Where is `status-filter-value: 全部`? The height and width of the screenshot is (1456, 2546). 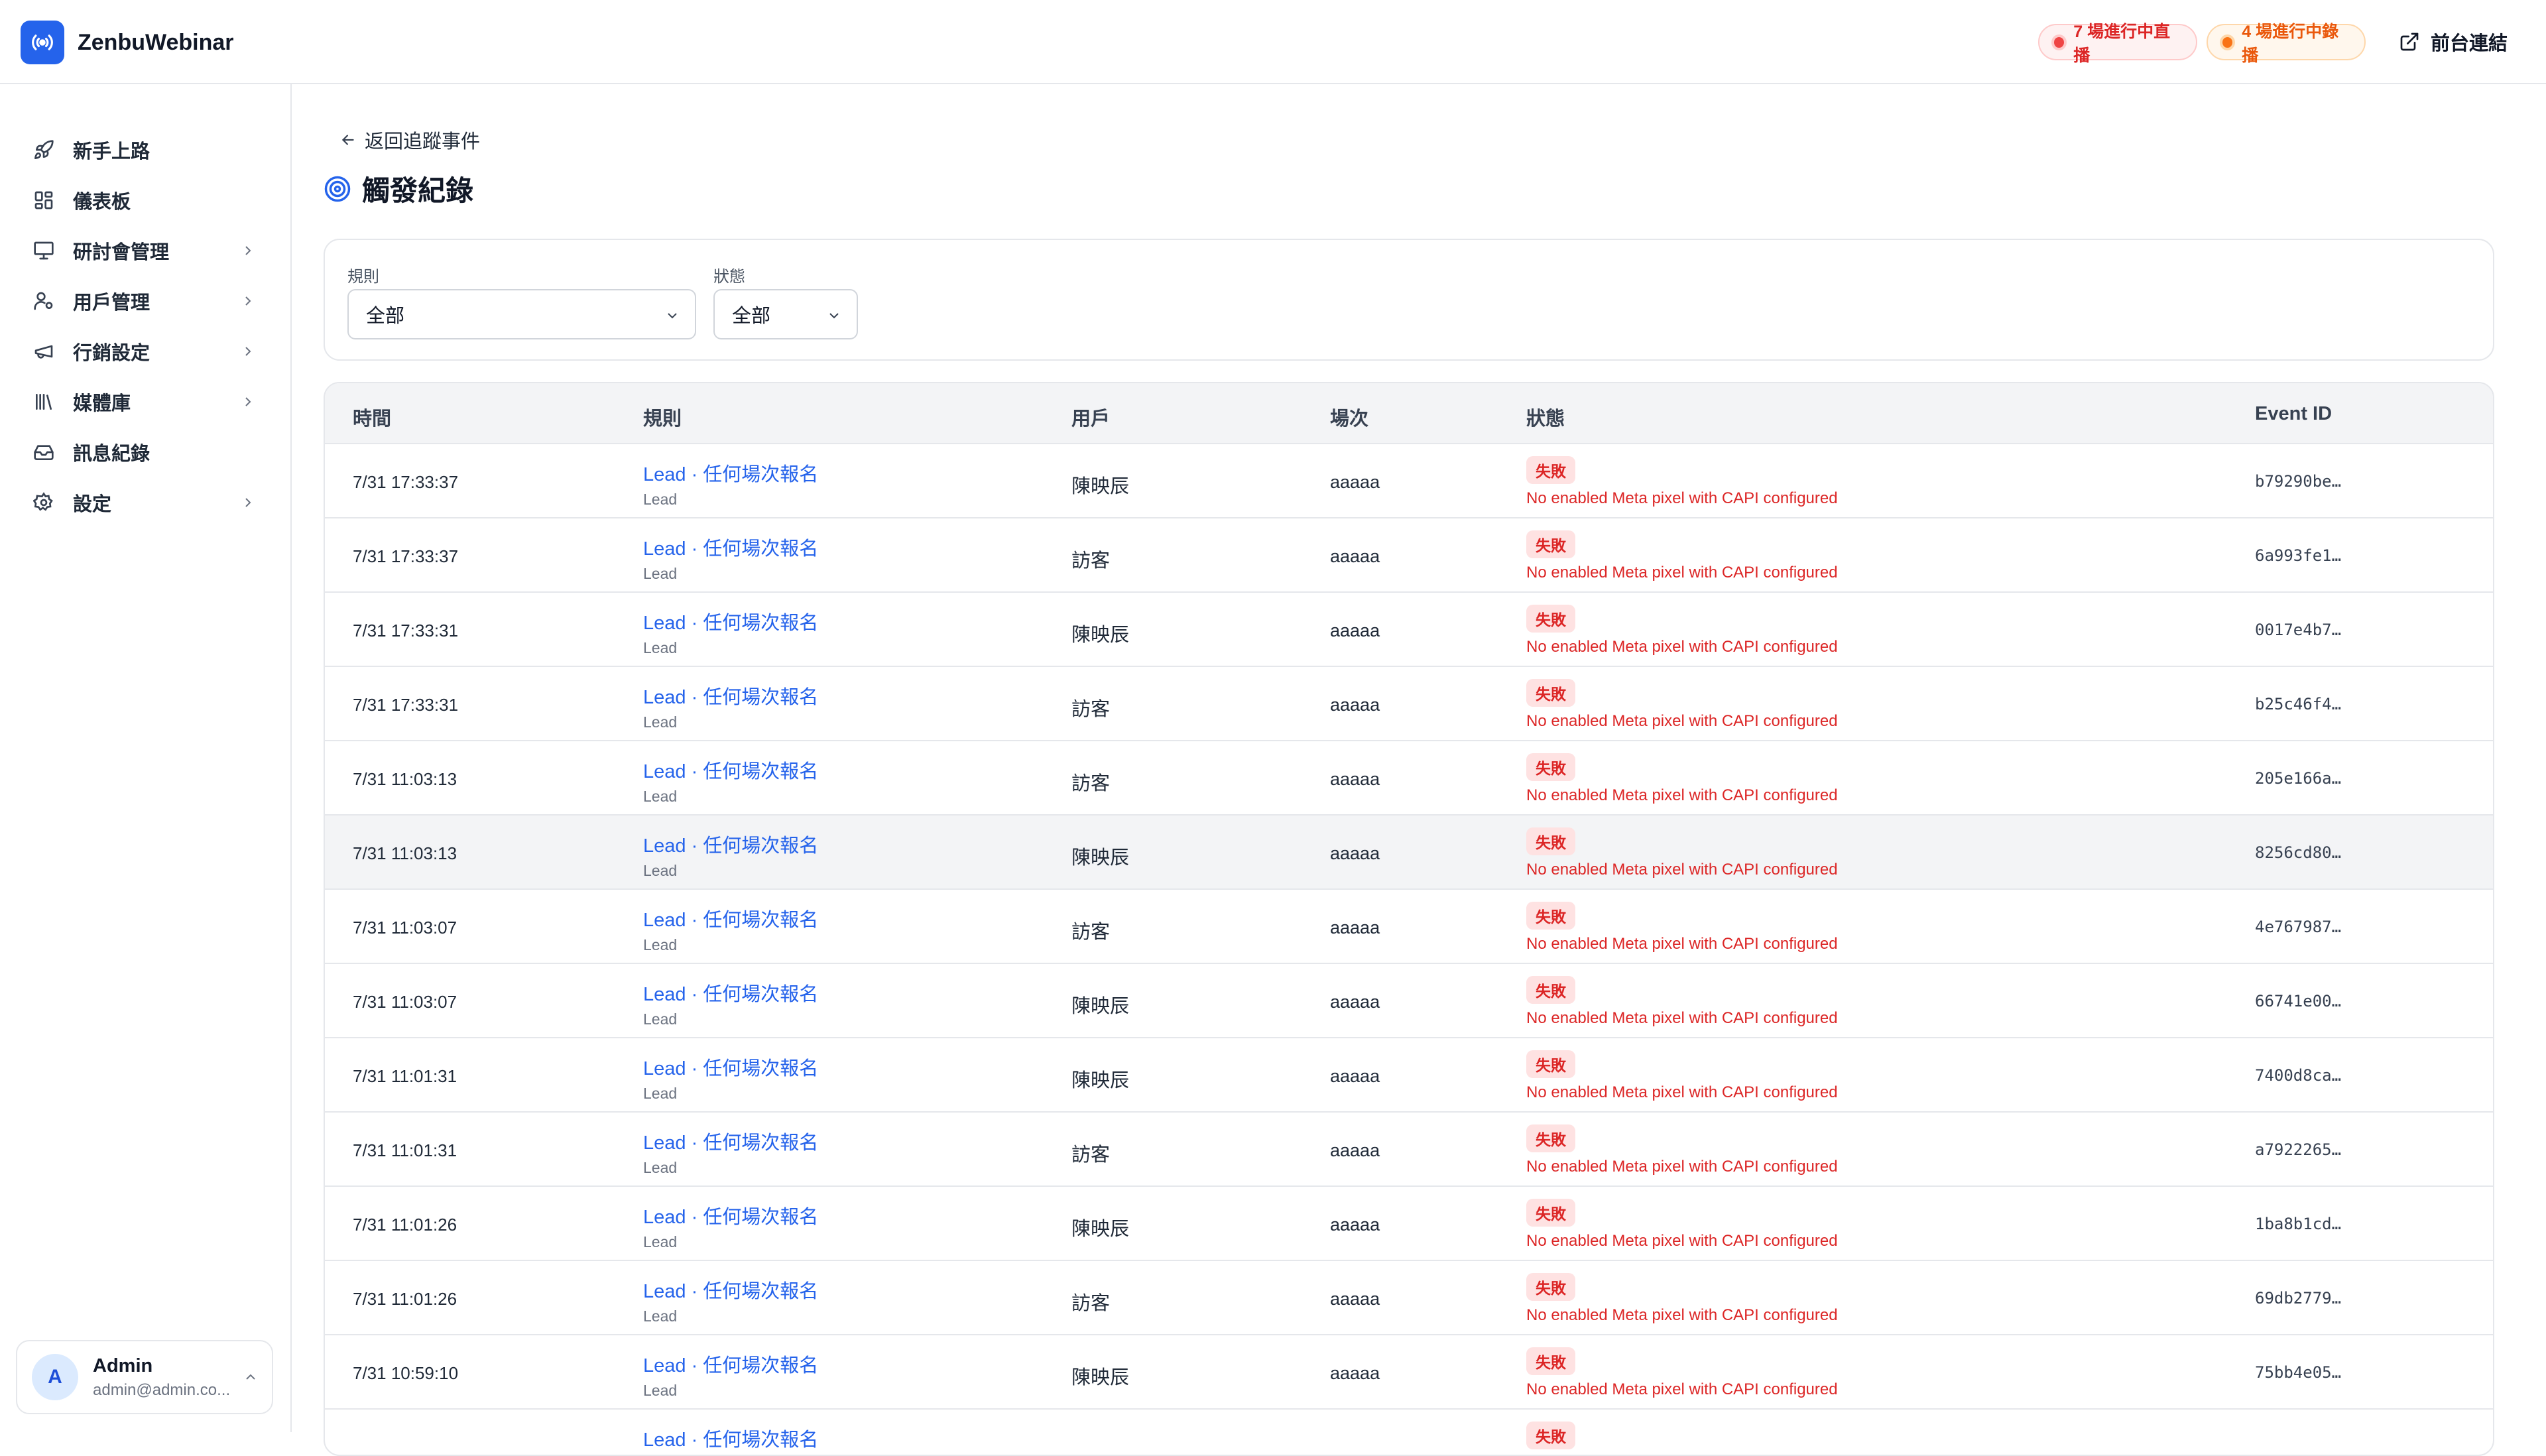
status-filter-value: 全部 is located at coordinates (751, 316).